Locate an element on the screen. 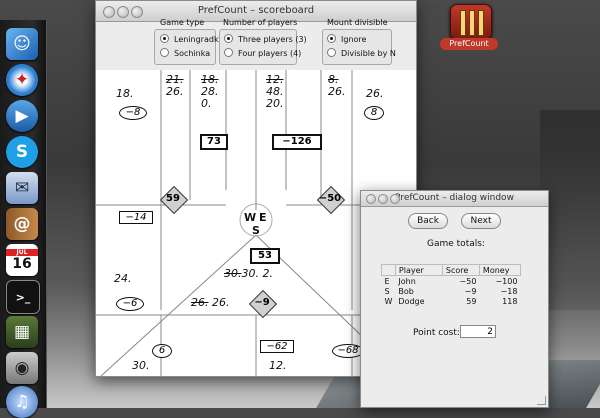 This screenshot has width=600, height=418. radio-three-players: Three players (3) is located at coordinates (265, 39).